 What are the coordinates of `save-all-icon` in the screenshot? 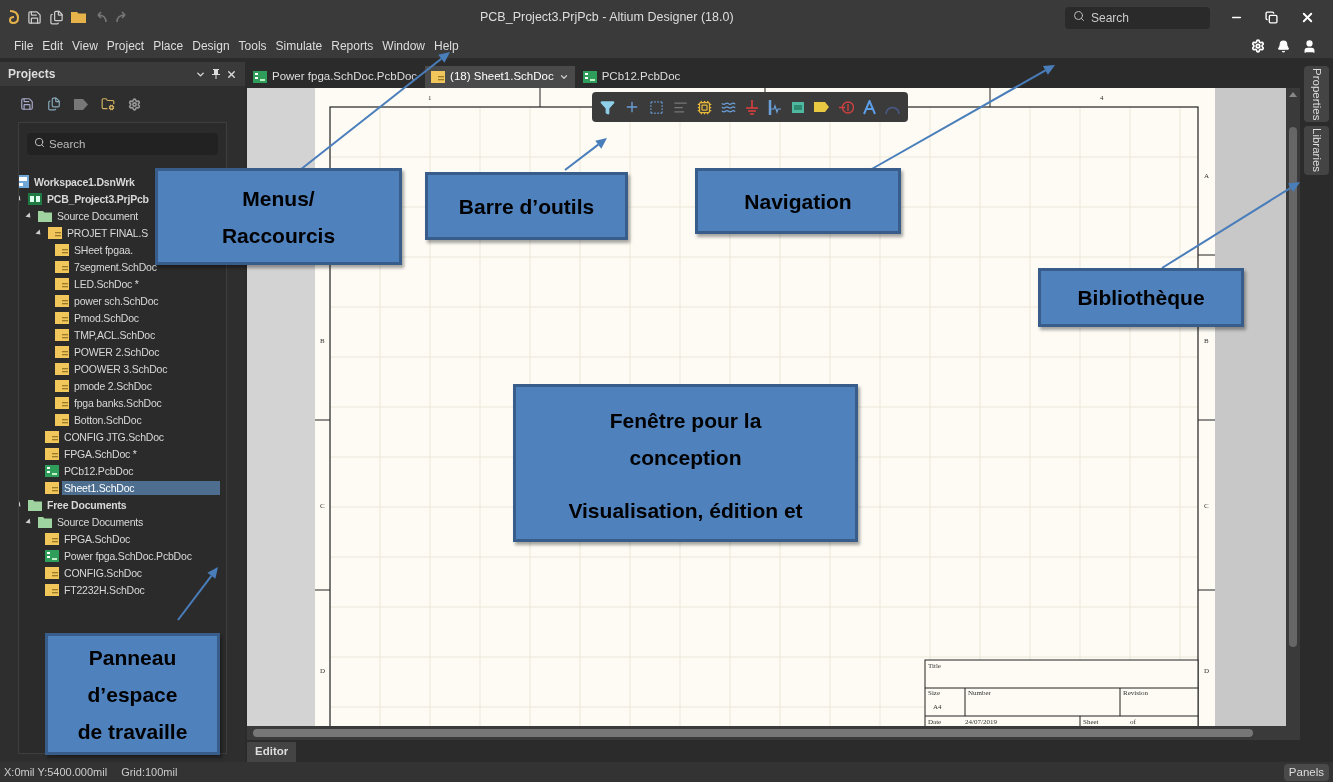 It's located at (56, 17).